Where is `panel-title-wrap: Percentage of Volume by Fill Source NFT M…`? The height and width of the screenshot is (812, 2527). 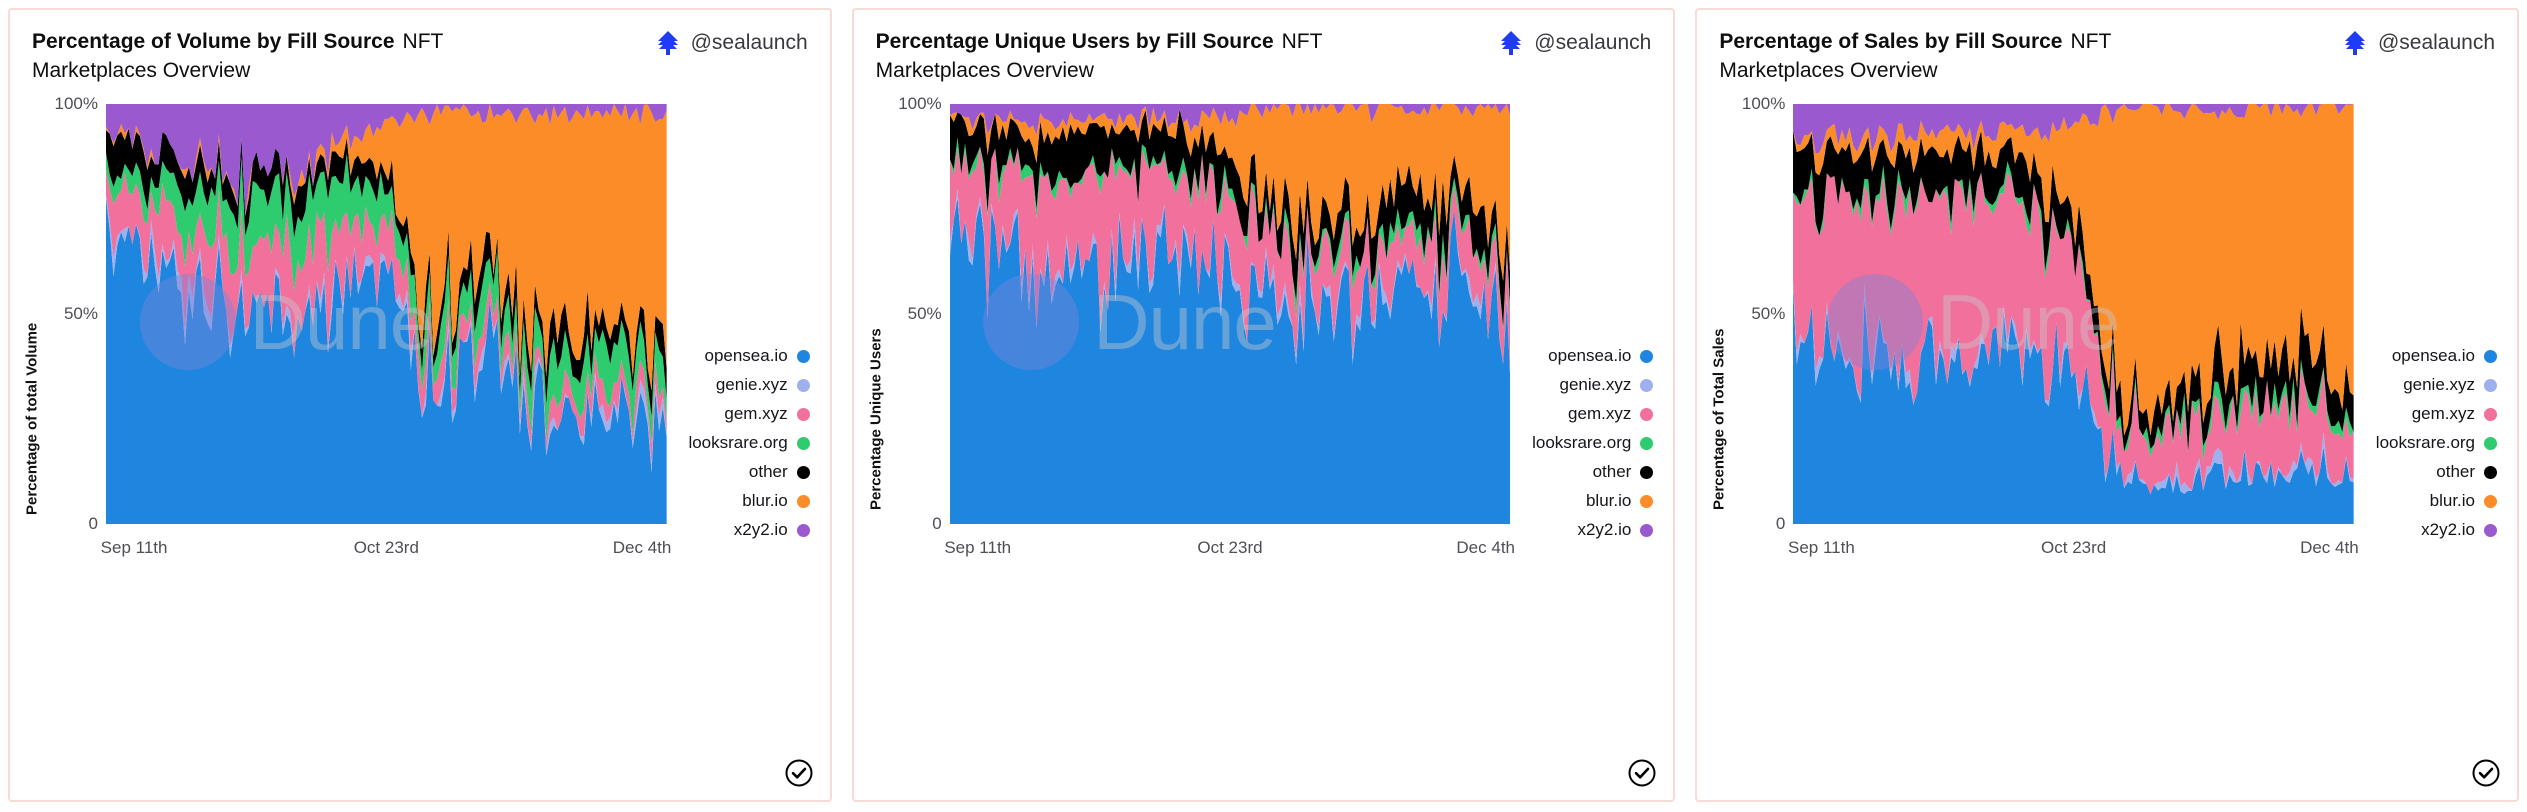 panel-title-wrap: Percentage of Volume by Fill Source NFT M… is located at coordinates (237, 57).